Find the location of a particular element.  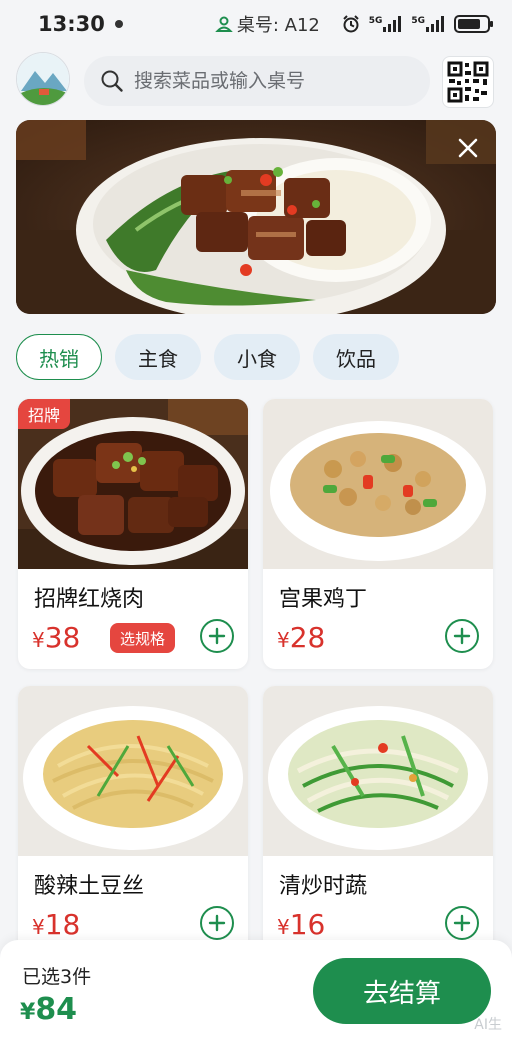

status-indicators: 5G 5G is located at coordinates (417, 24).